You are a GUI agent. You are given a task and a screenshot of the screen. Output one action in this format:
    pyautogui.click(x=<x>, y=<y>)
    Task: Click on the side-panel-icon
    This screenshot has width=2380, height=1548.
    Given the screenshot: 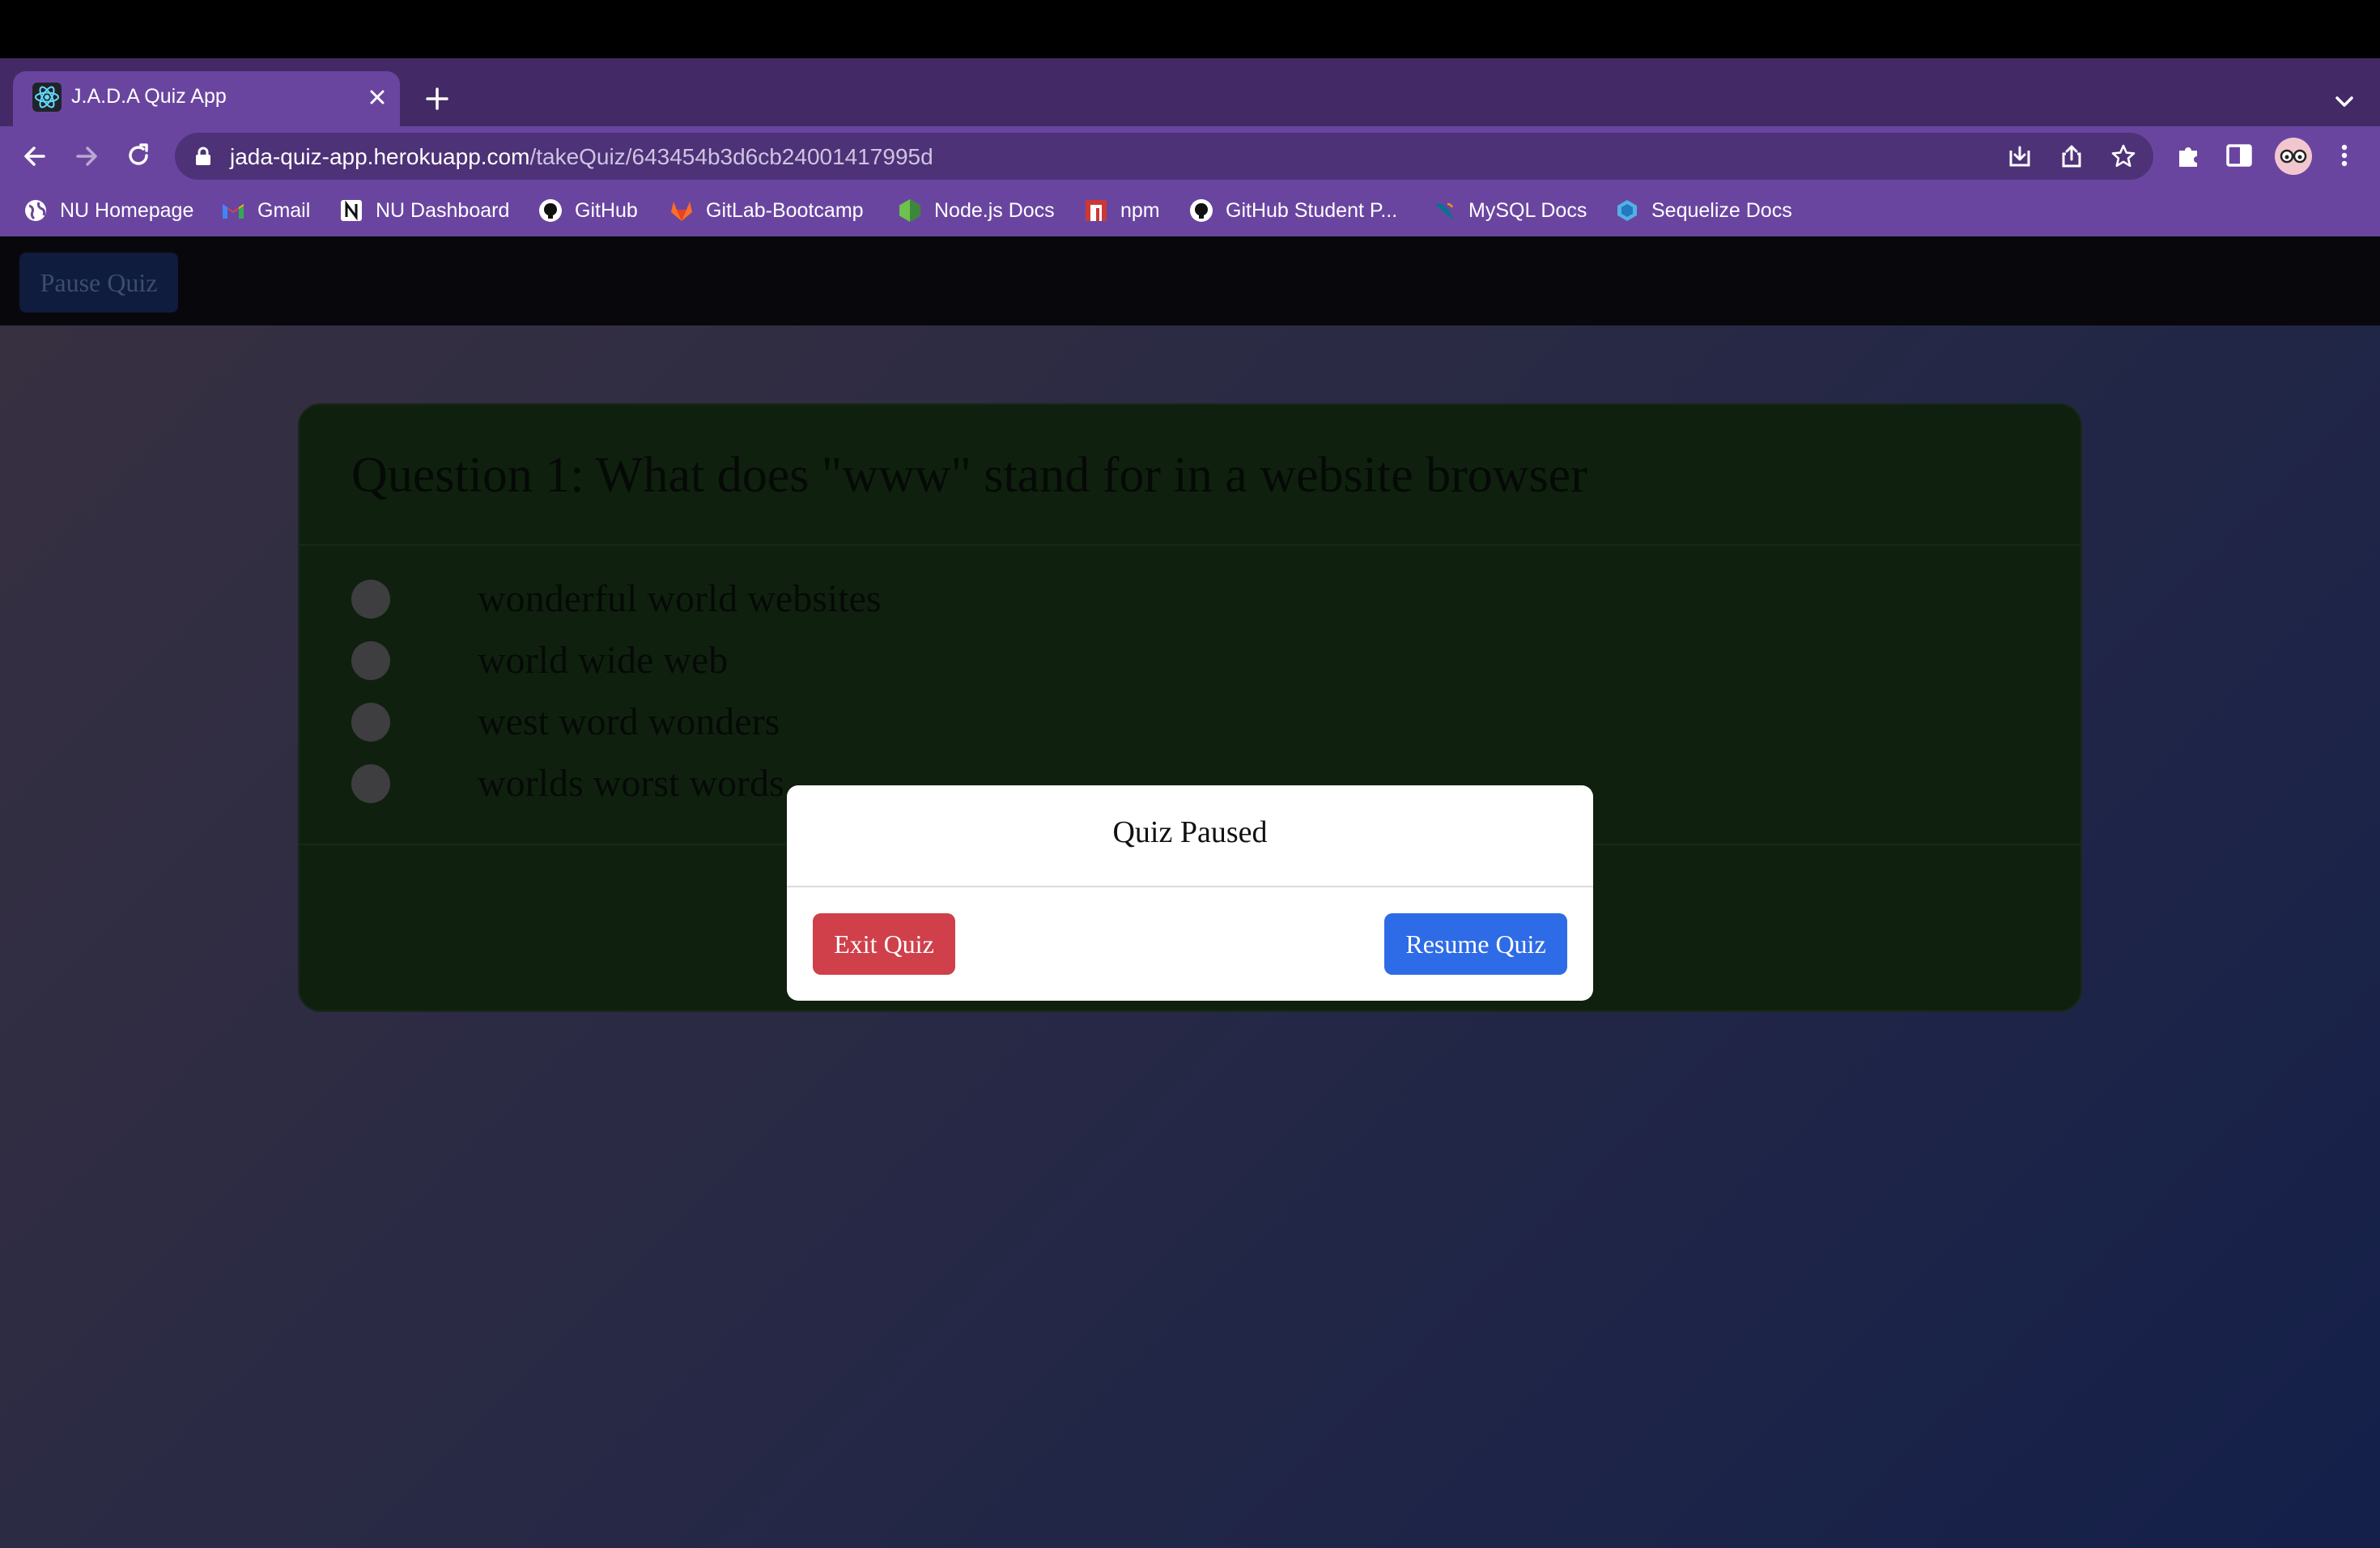 What is the action you would take?
    pyautogui.click(x=2239, y=156)
    